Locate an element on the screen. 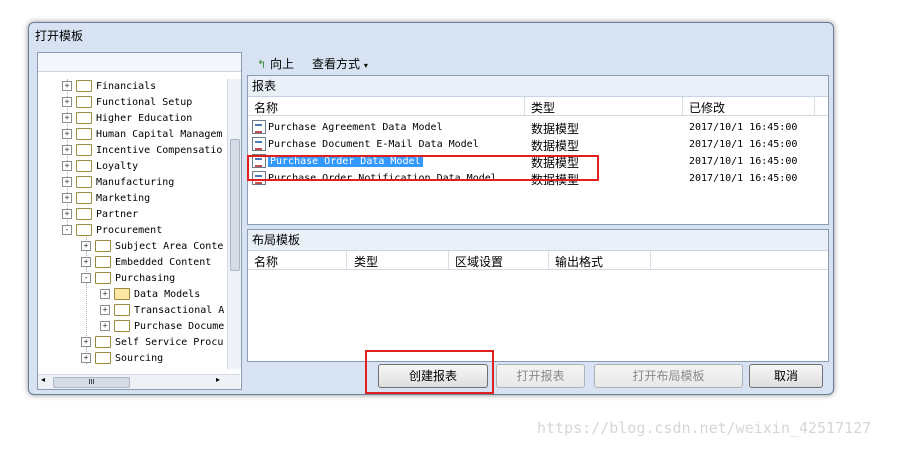 The width and height of the screenshot is (917, 449). layout-templates-title: 布局模板 is located at coordinates (538, 240).